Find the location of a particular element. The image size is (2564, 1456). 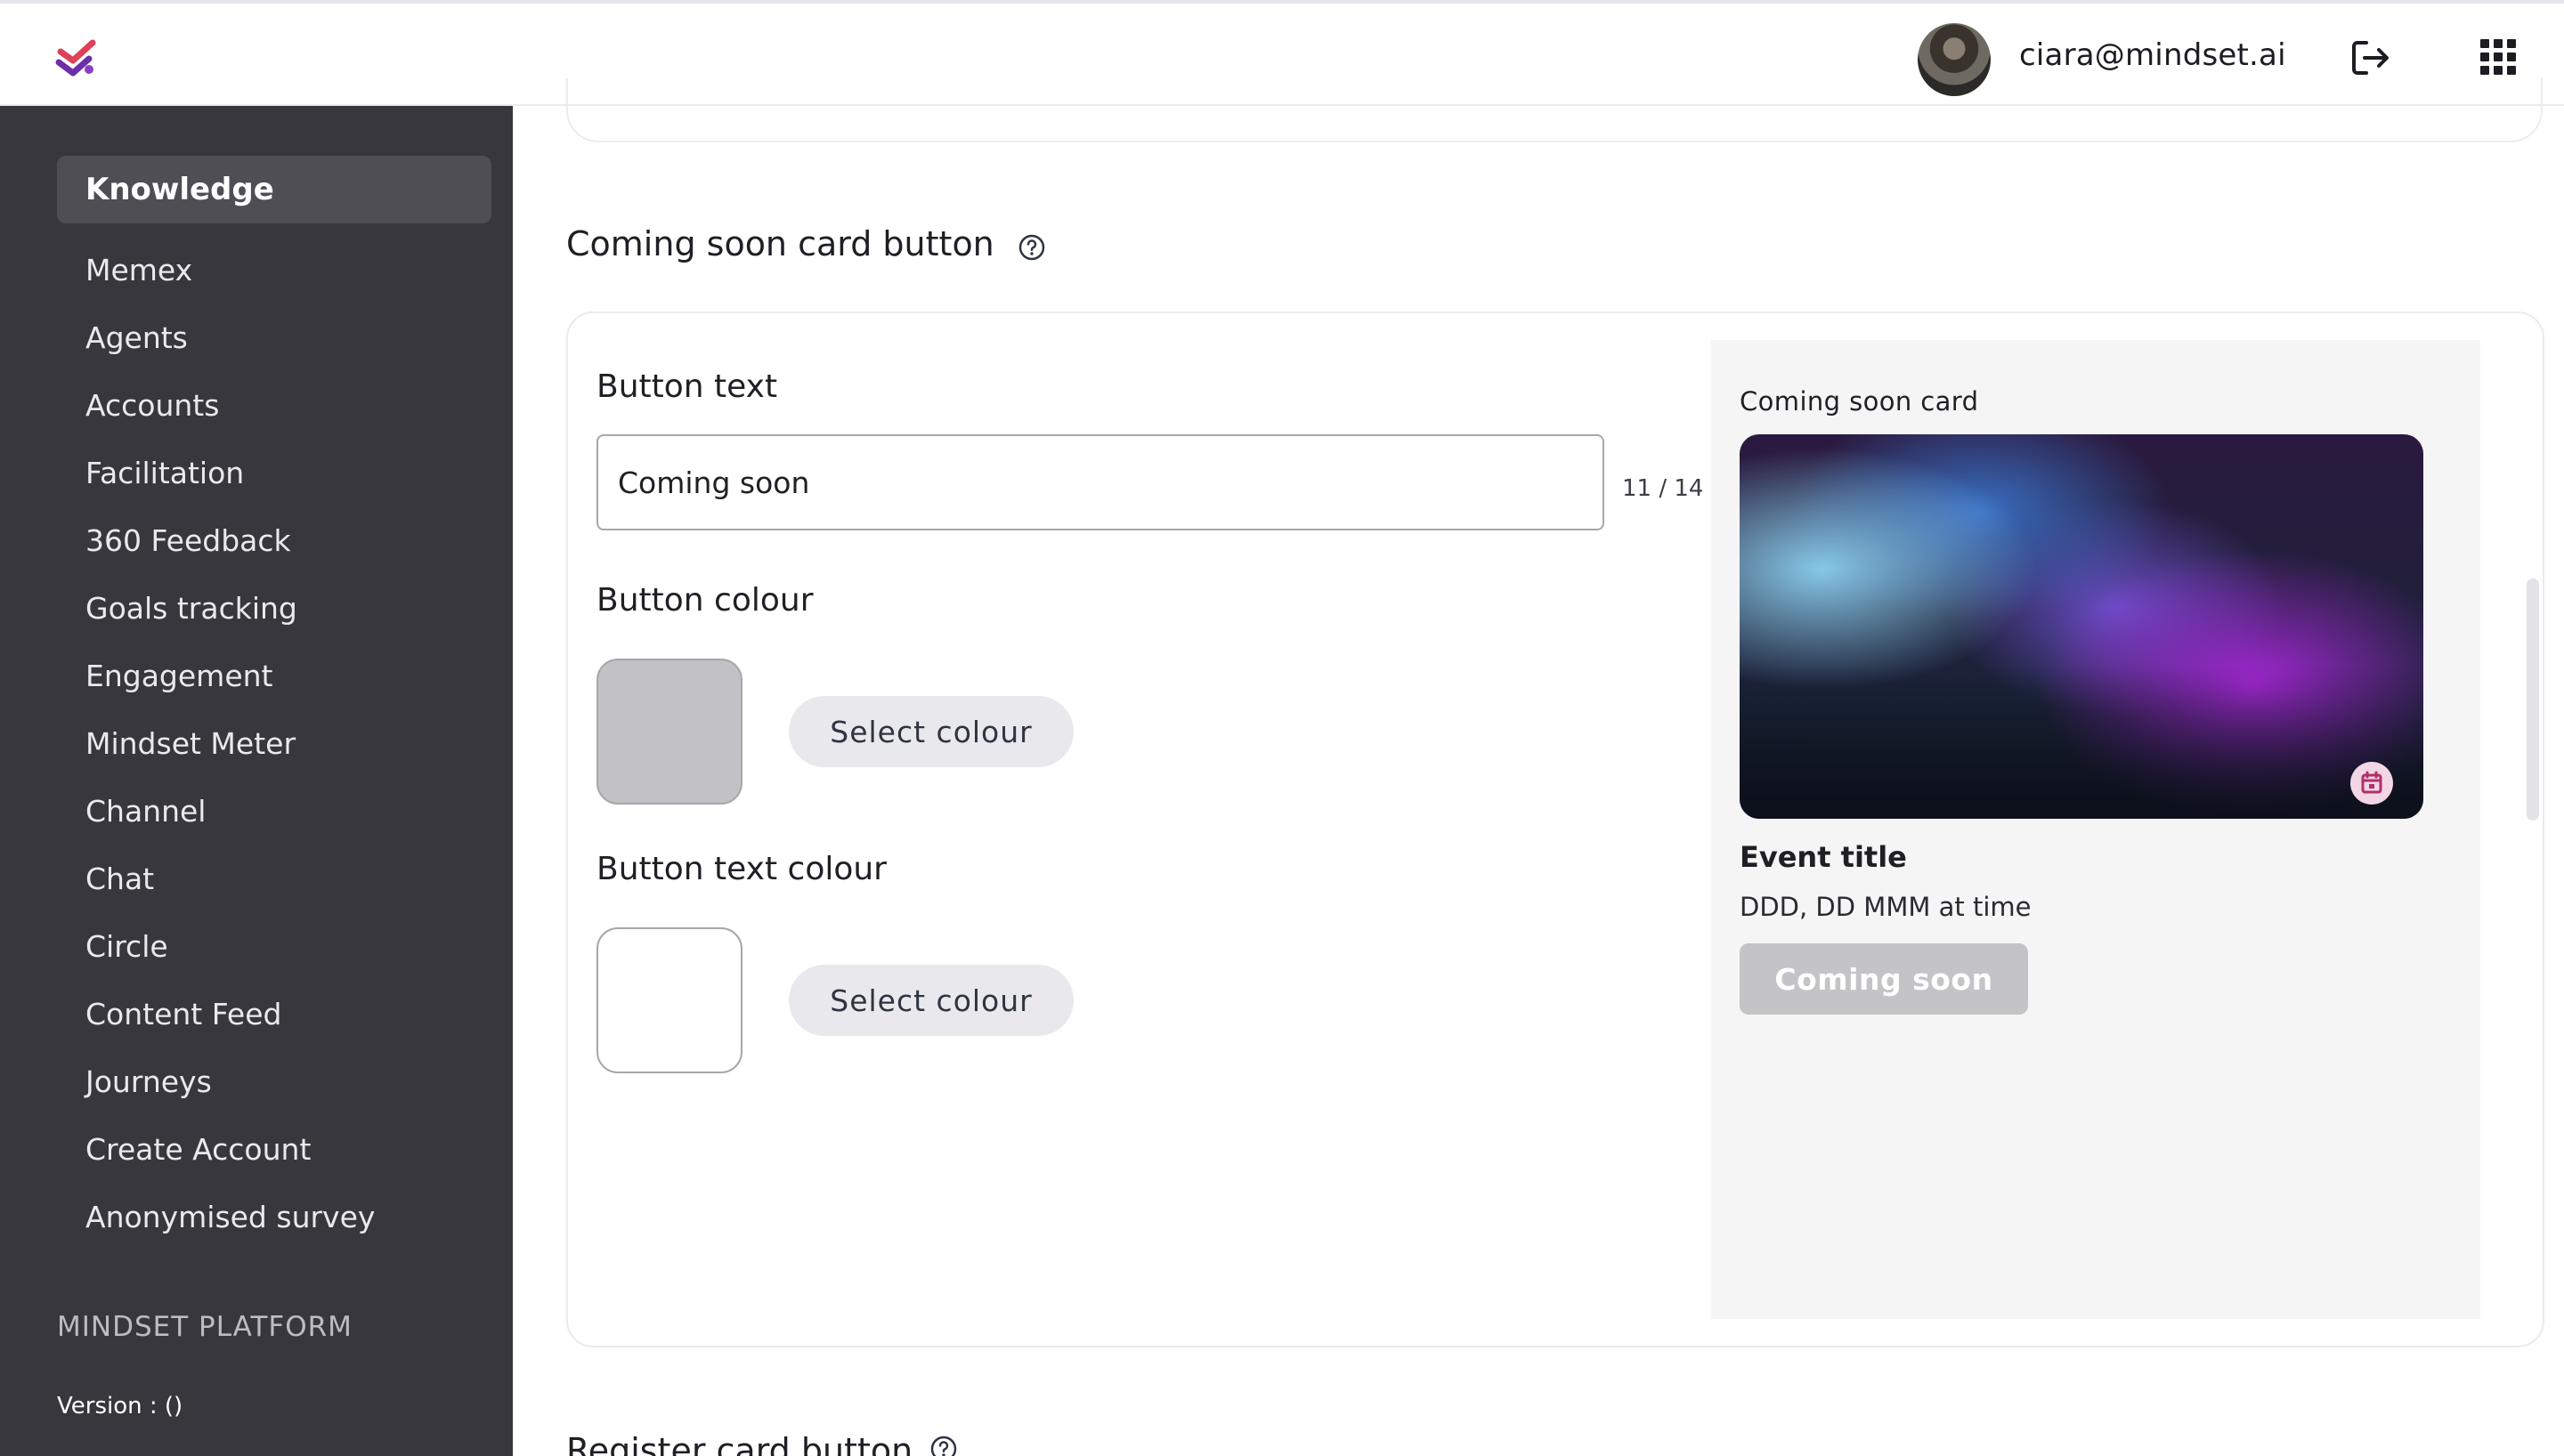

sidebar-item-label: Knowledge is located at coordinates (179, 189).